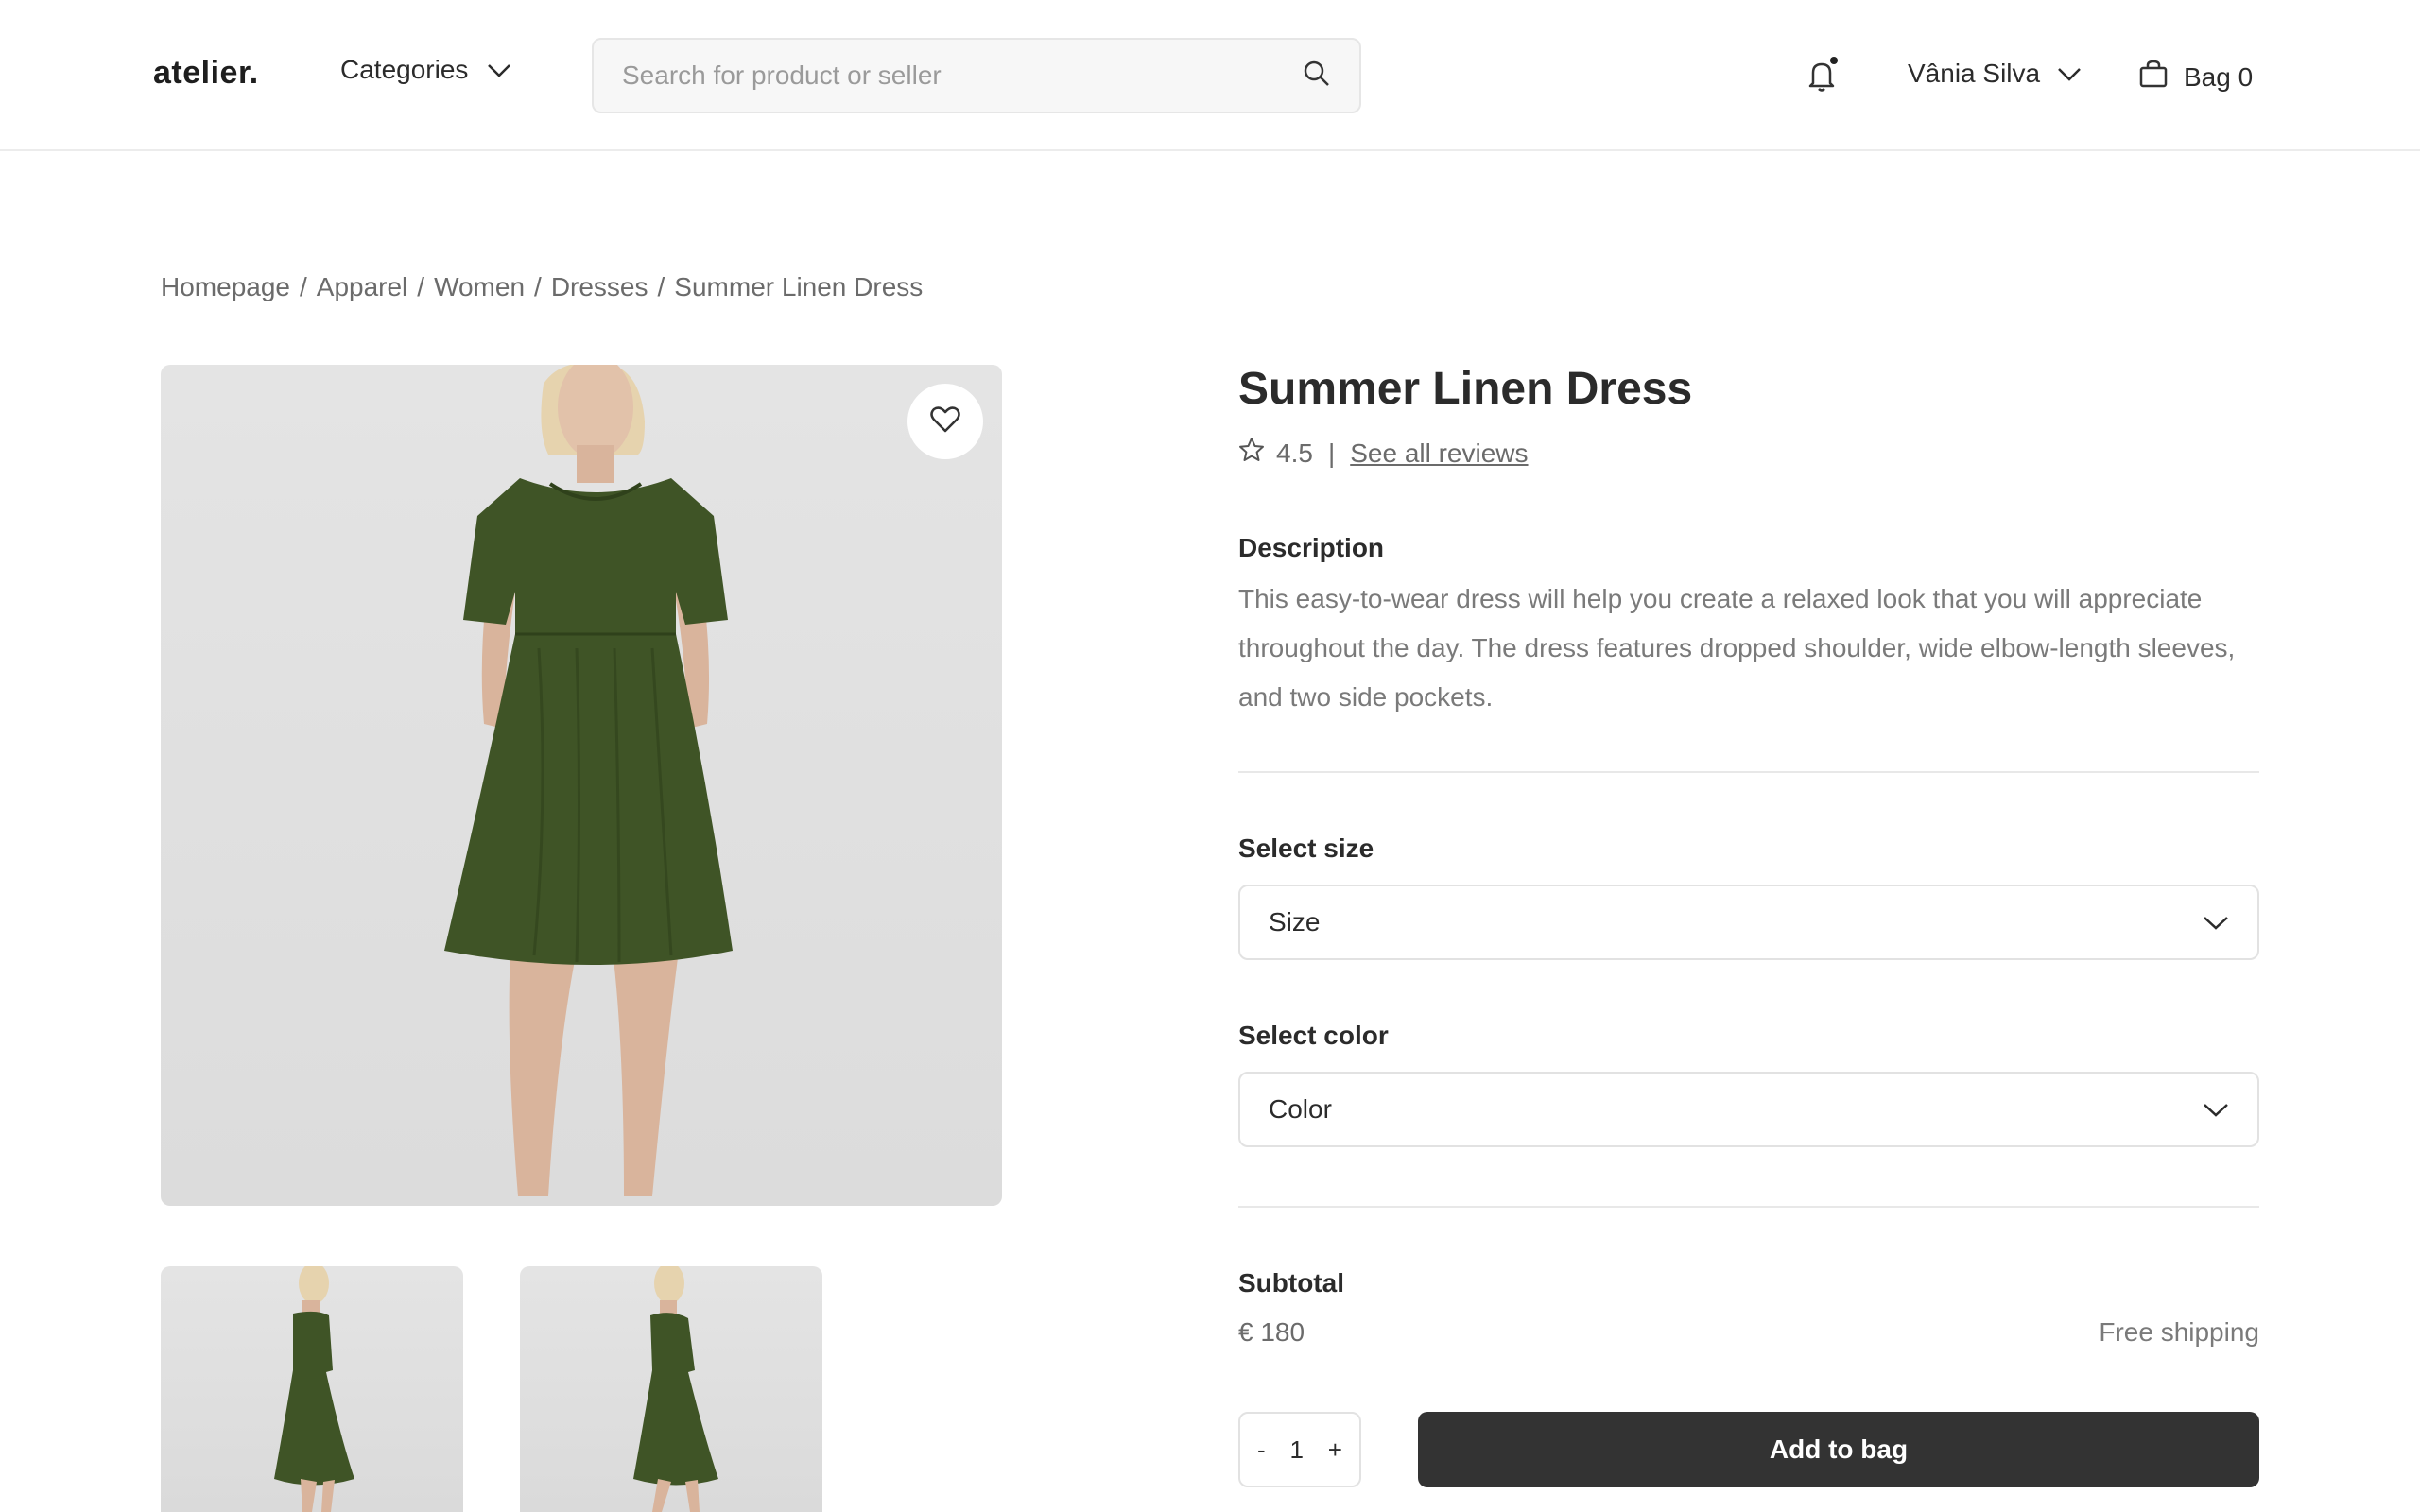  Describe the element at coordinates (1975, 73) in the screenshot. I see `user-name: Vânia Silva` at that location.